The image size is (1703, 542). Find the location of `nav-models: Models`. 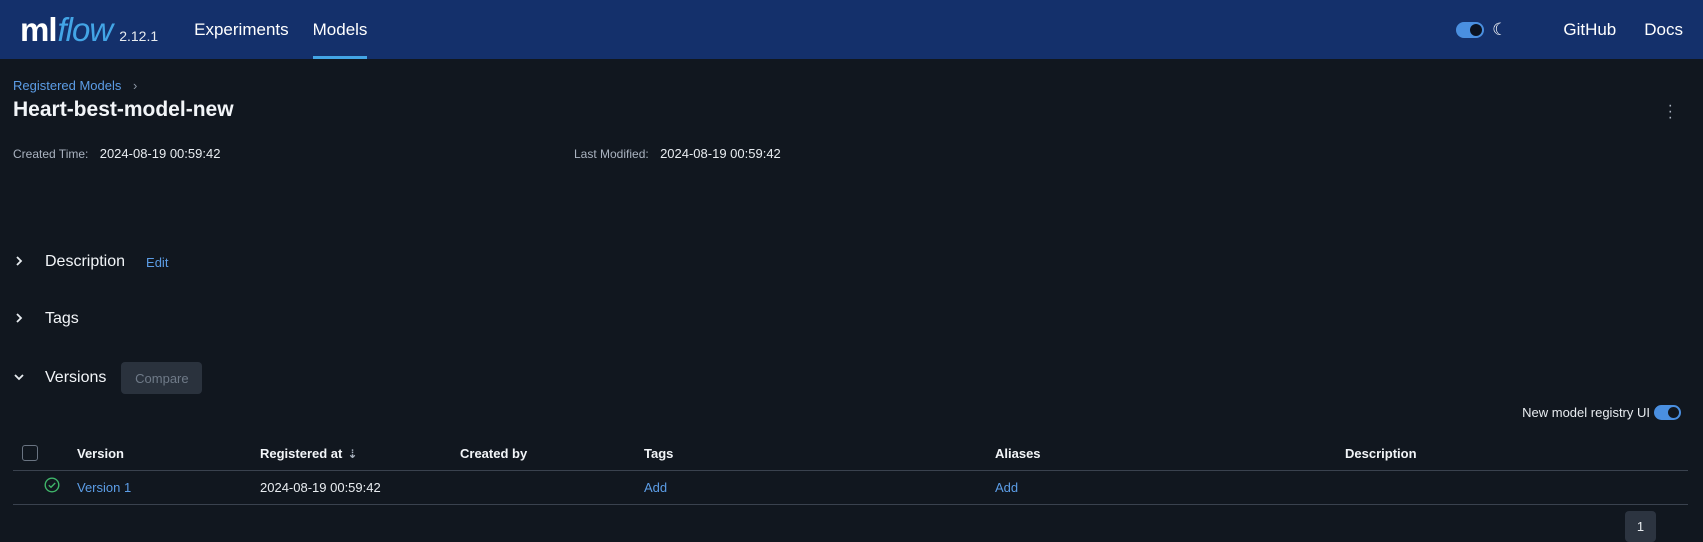

nav-models: Models is located at coordinates (340, 29).